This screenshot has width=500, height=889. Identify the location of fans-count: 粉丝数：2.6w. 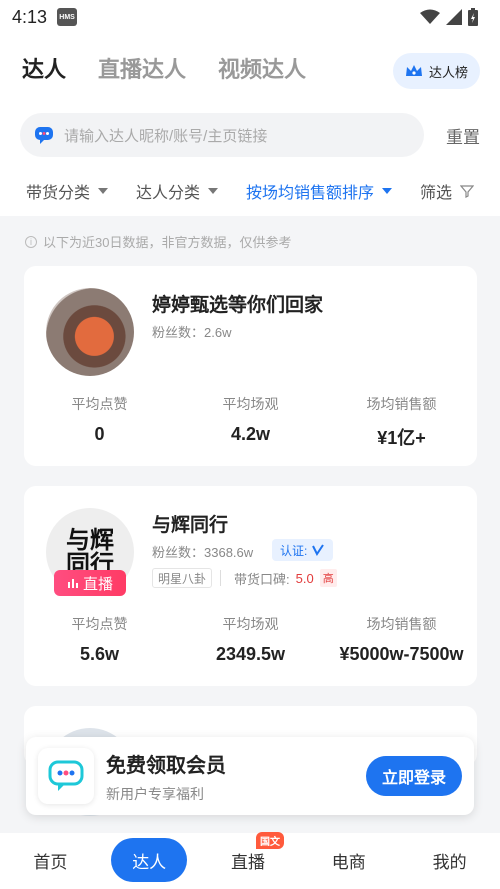
(192, 332).